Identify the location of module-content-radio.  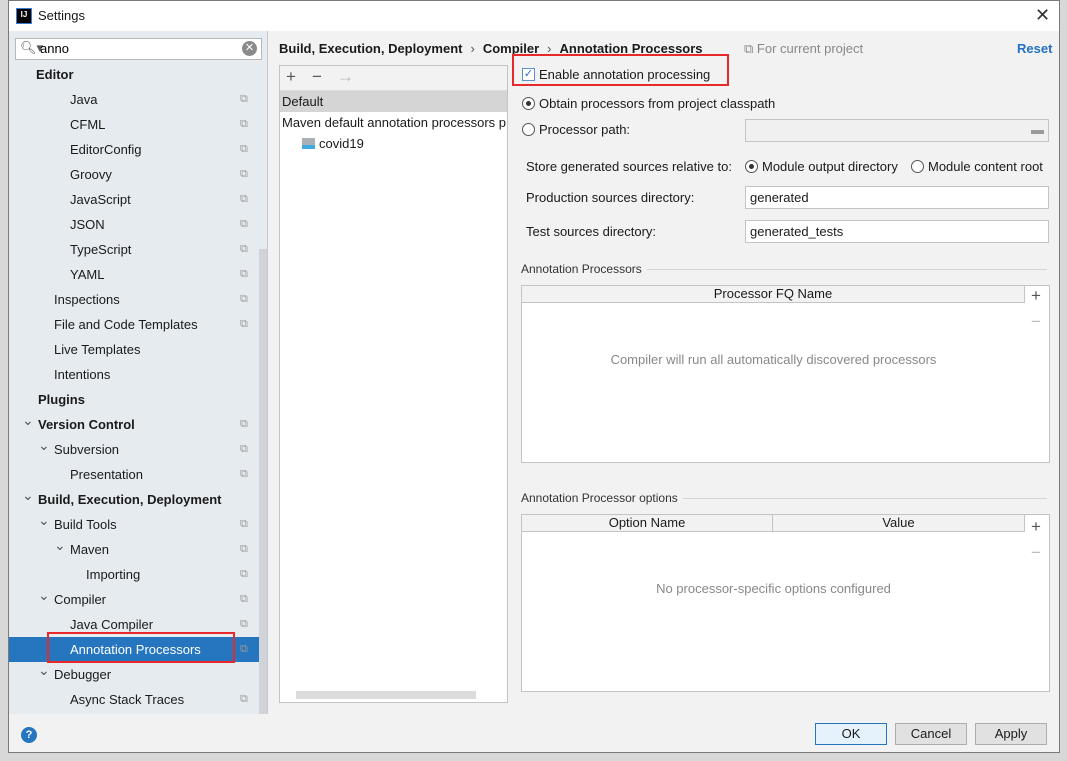
(917, 166).